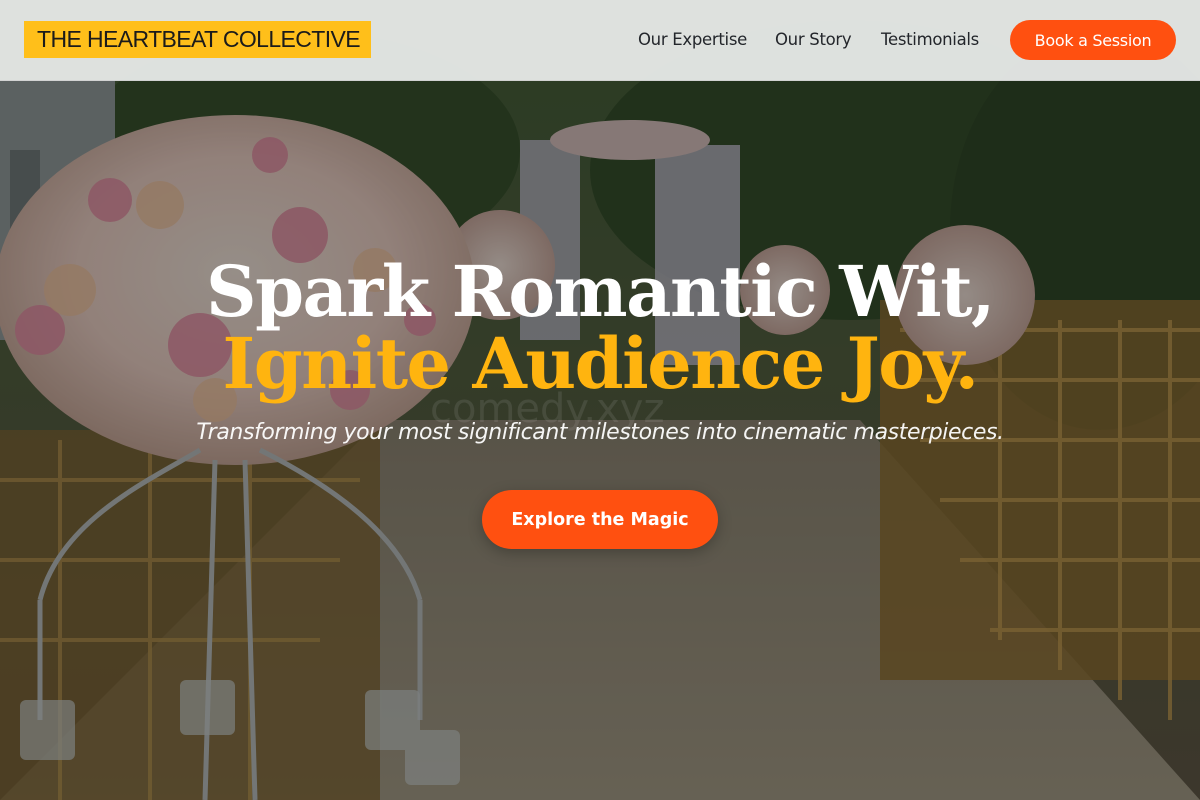 The width and height of the screenshot is (1200, 800). I want to click on nav-link-testimonials: Testimonials, so click(930, 39).